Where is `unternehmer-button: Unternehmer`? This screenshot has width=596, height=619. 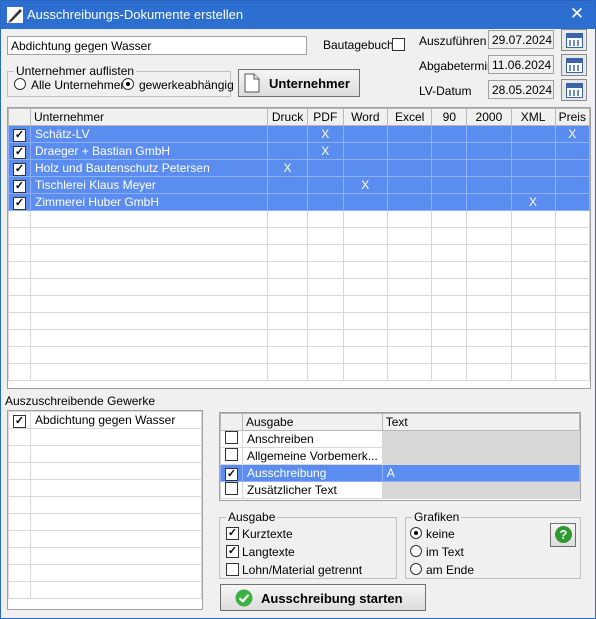 unternehmer-button: Unternehmer is located at coordinates (299, 83).